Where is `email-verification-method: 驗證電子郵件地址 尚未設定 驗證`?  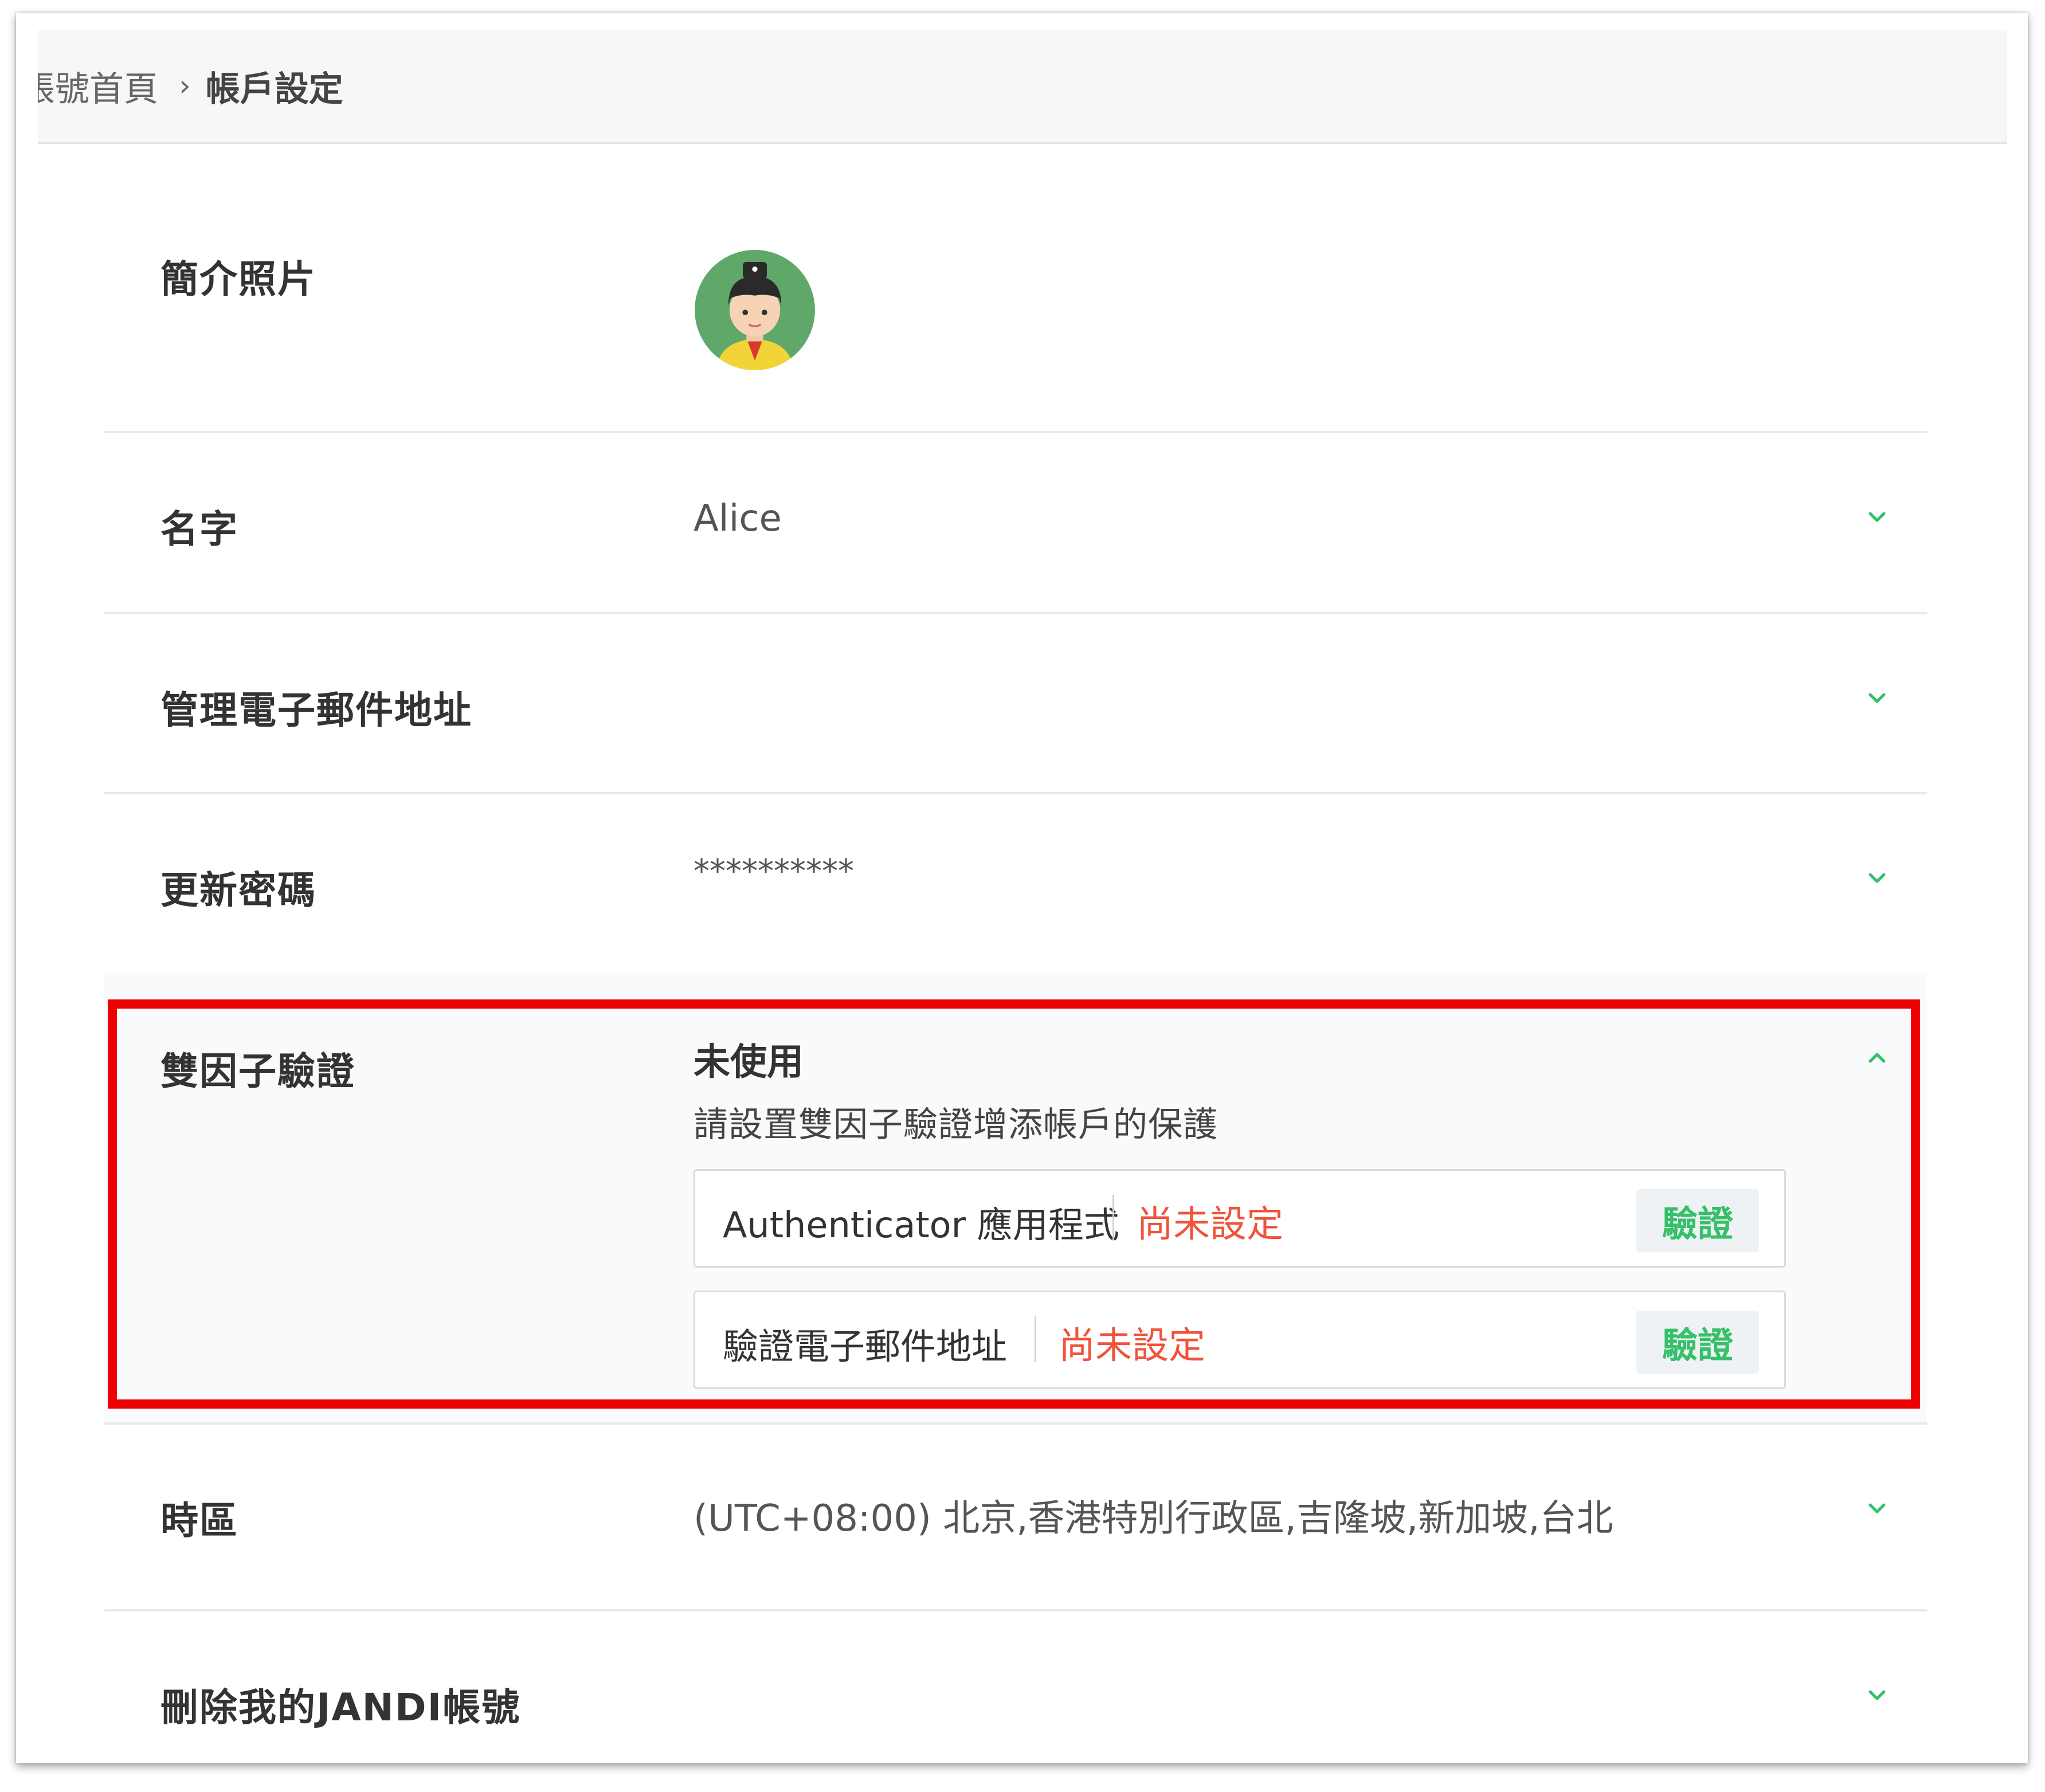
email-verification-method: 驗證電子郵件地址 尚未設定 驗證 is located at coordinates (1240, 1340).